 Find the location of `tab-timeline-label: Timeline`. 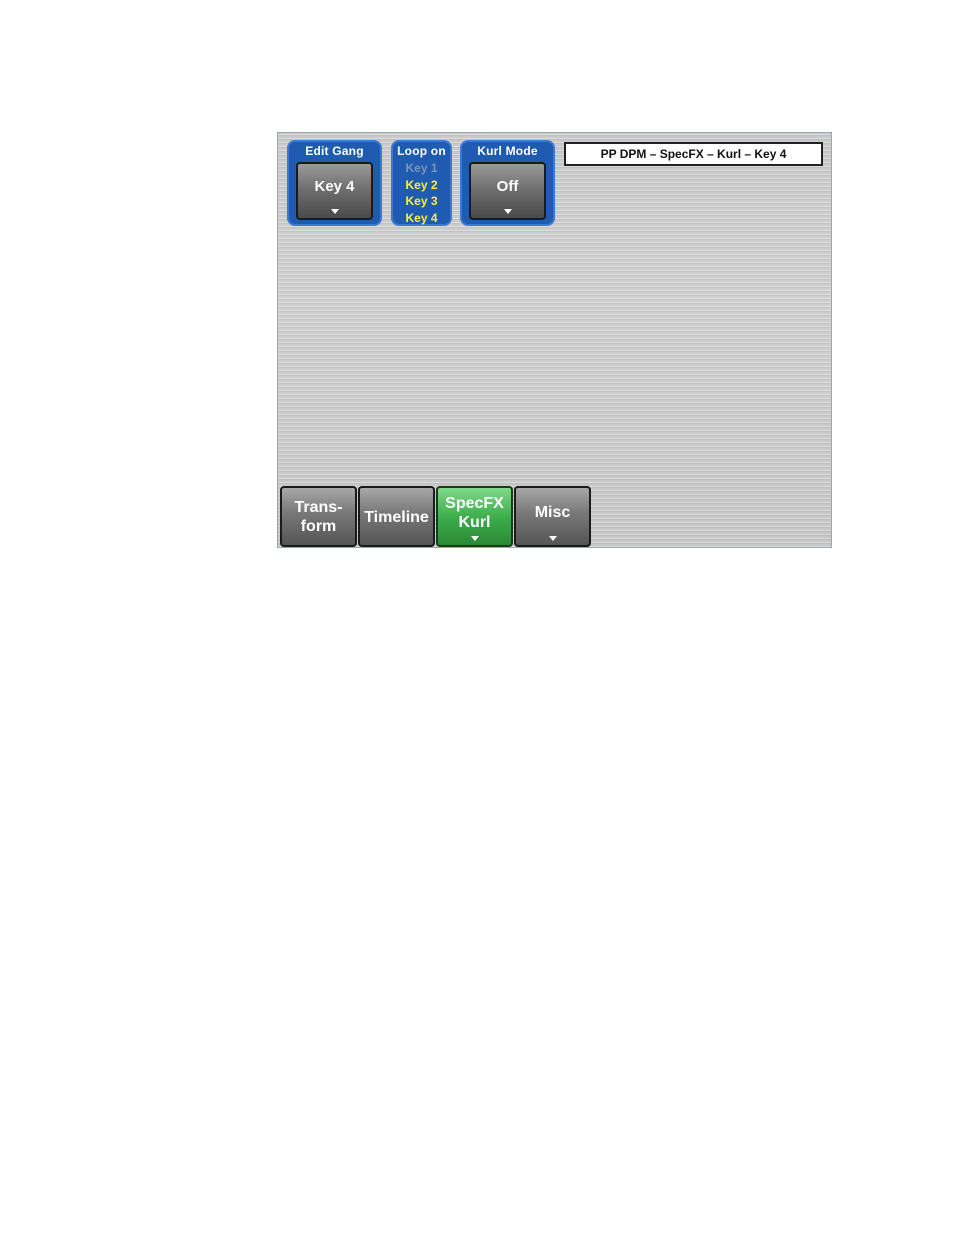

tab-timeline-label: Timeline is located at coordinates (396, 517).